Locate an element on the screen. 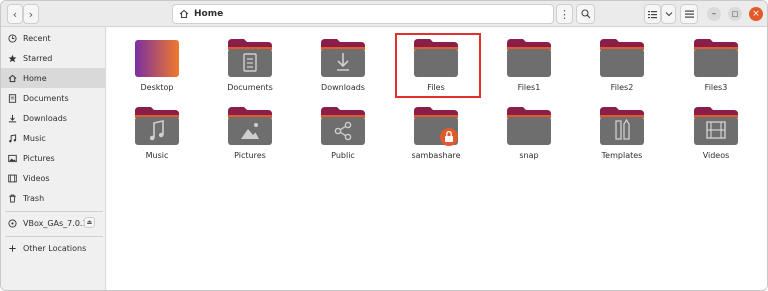 The height and width of the screenshot is (291, 768). sidebar-item-trash: Trash is located at coordinates (53, 198).